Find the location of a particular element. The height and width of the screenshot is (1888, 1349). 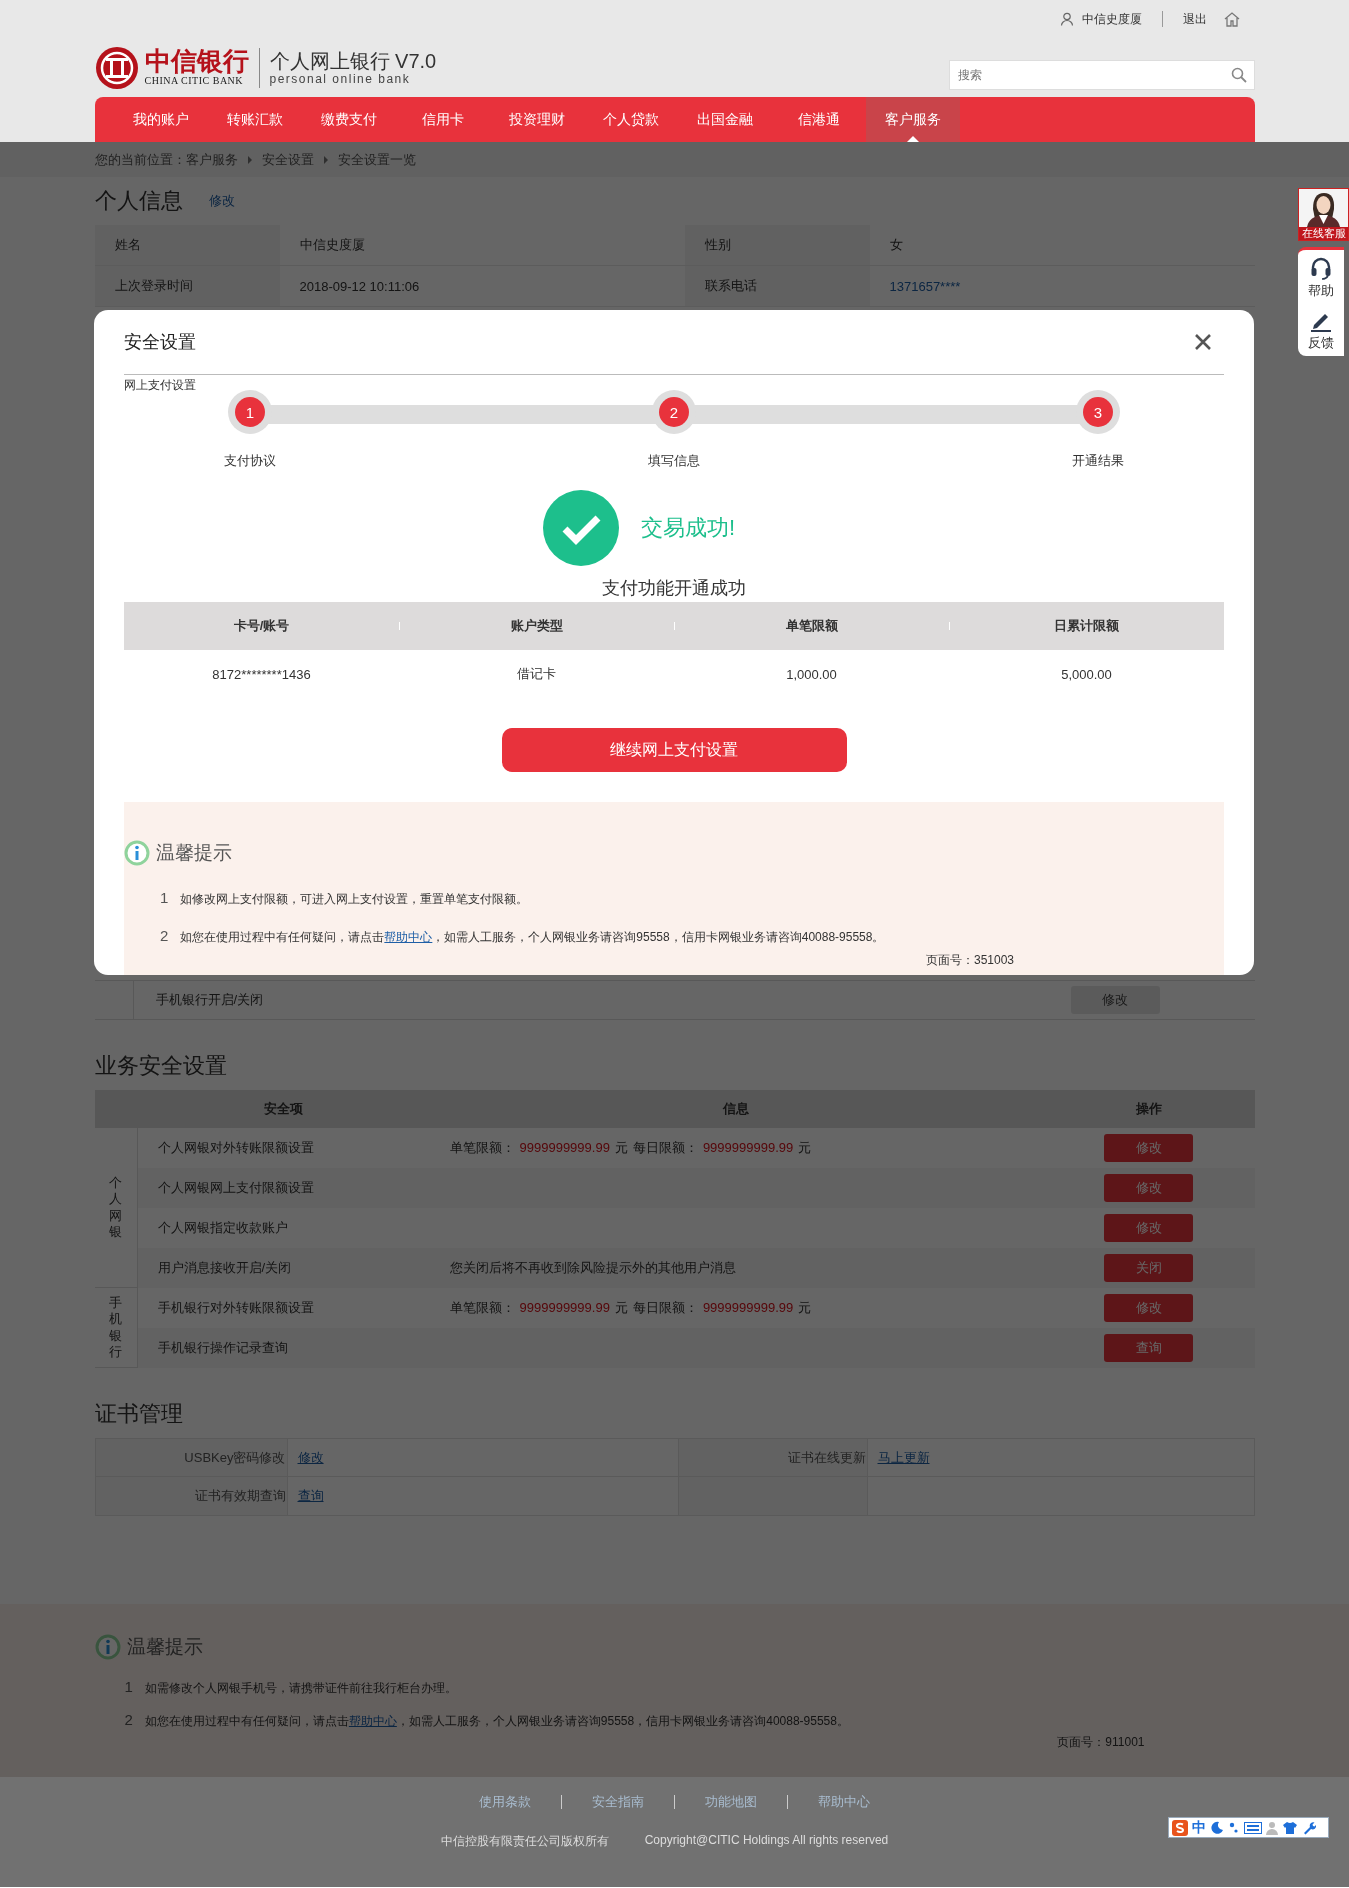

punctuation-icon is located at coordinates (1234, 1827).